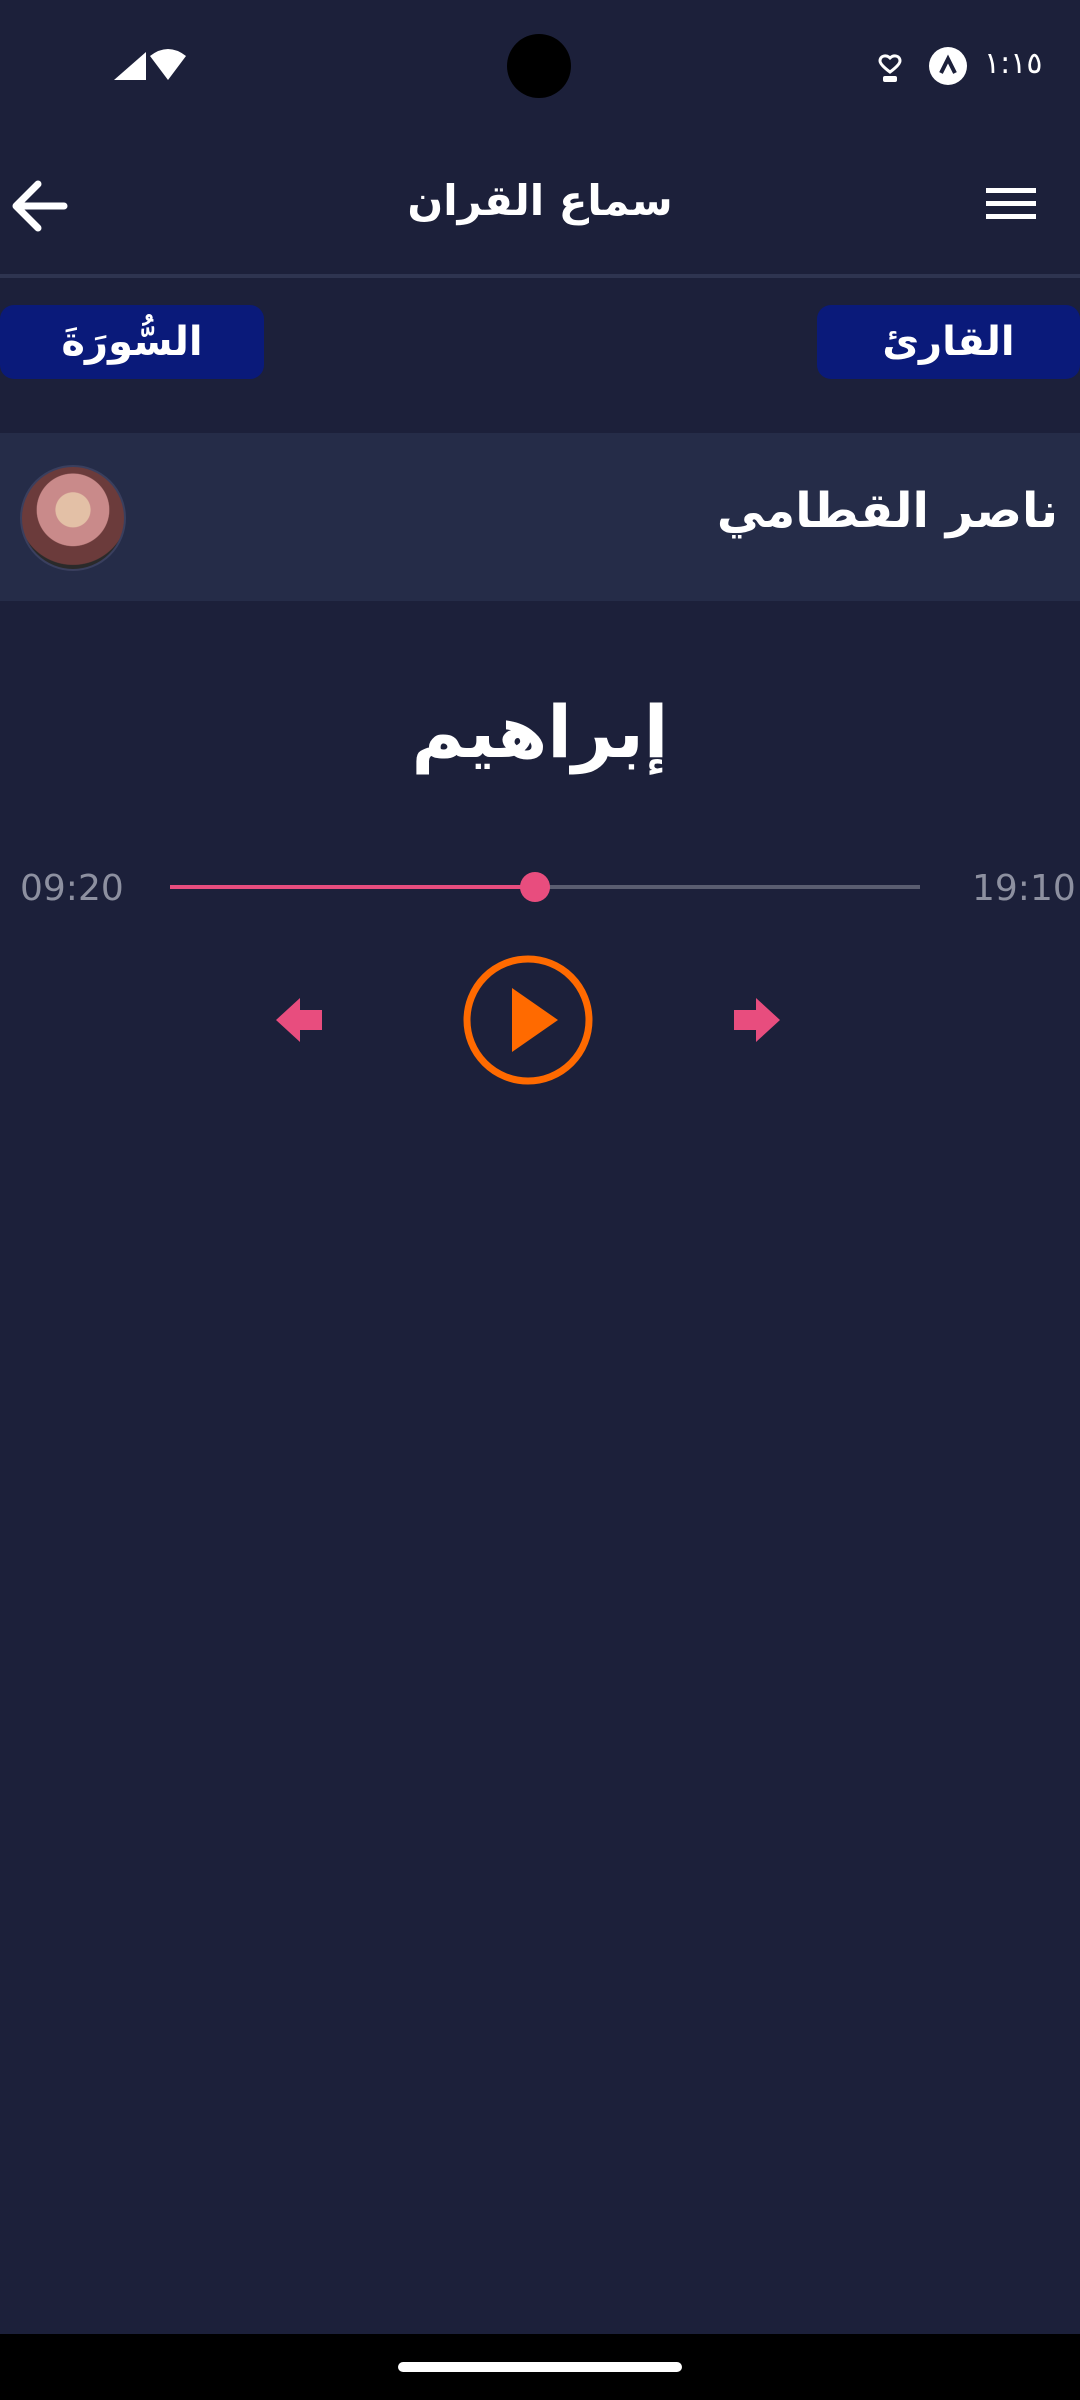  I want to click on front-camera, so click(539, 66).